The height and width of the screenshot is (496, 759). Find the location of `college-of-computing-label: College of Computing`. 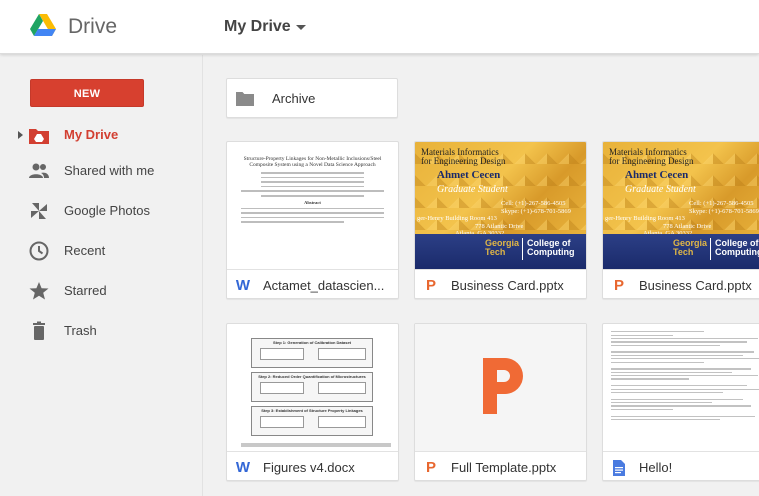

college-of-computing-label: College of Computing is located at coordinates (551, 247).